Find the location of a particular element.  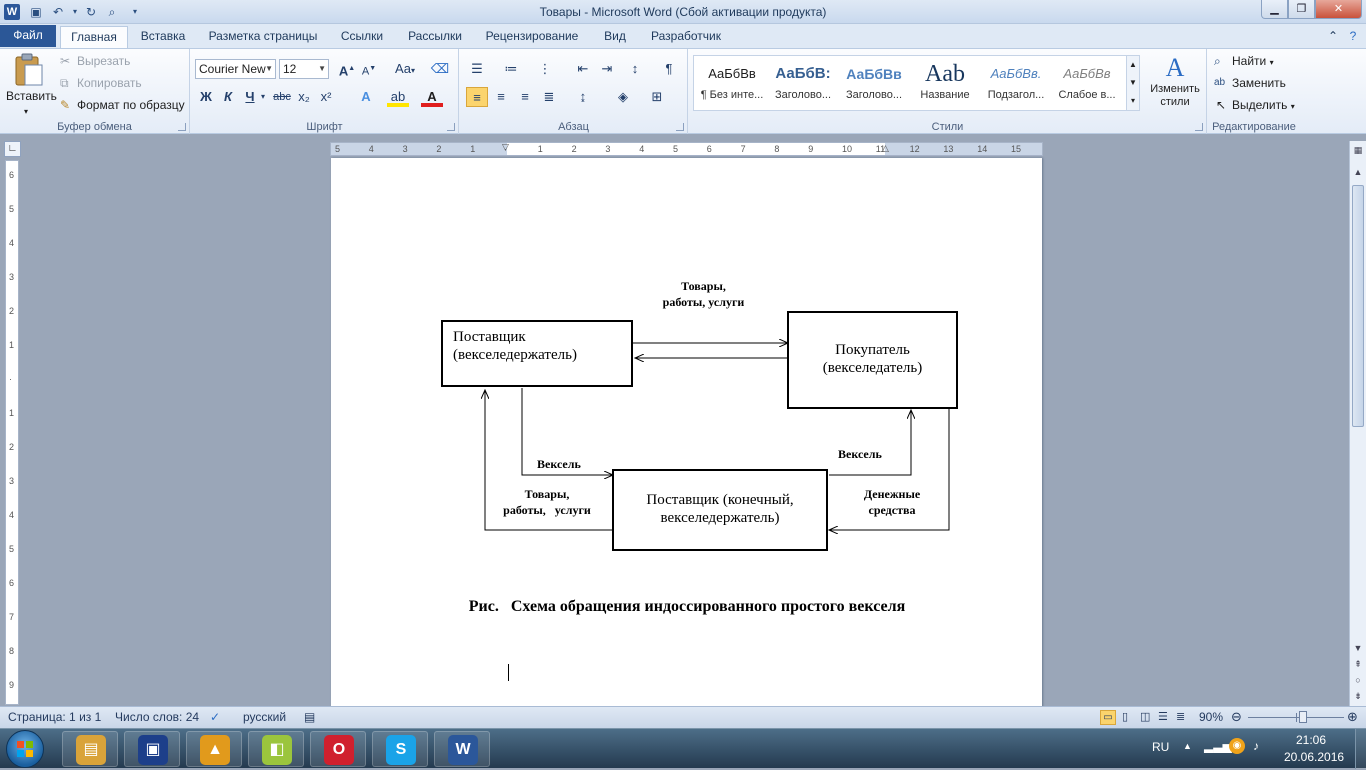

language-indicator: русский is located at coordinates (264, 717).